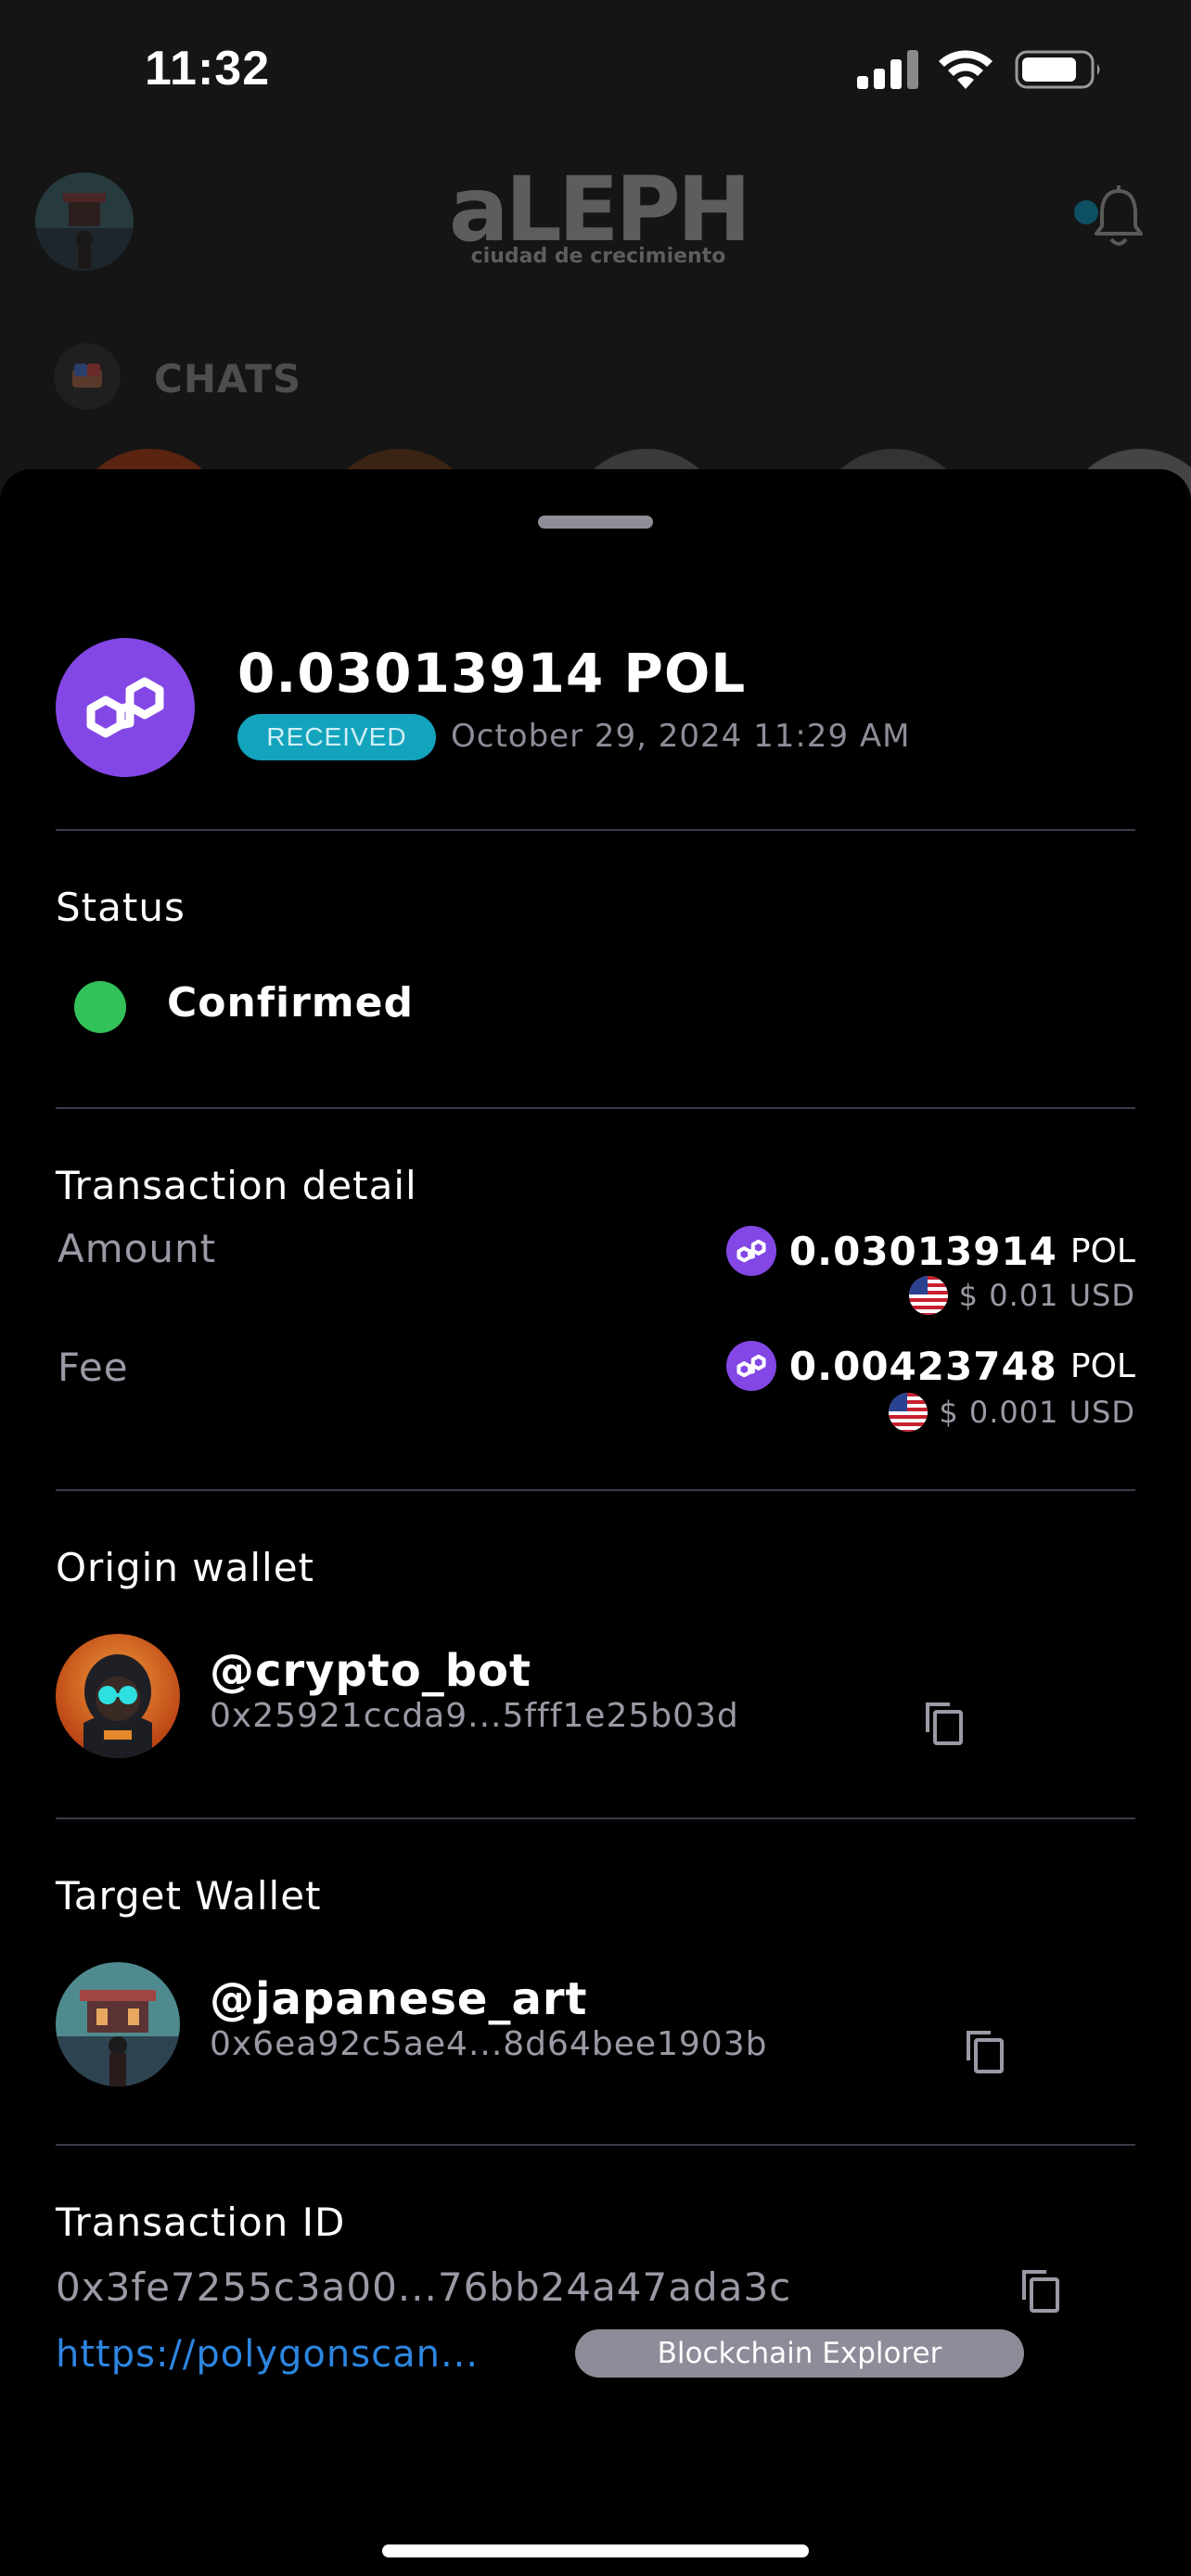 This screenshot has height=2576, width=1191. Describe the element at coordinates (399, 1999) in the screenshot. I see `target-wallet-handle: @japanese_art` at that location.